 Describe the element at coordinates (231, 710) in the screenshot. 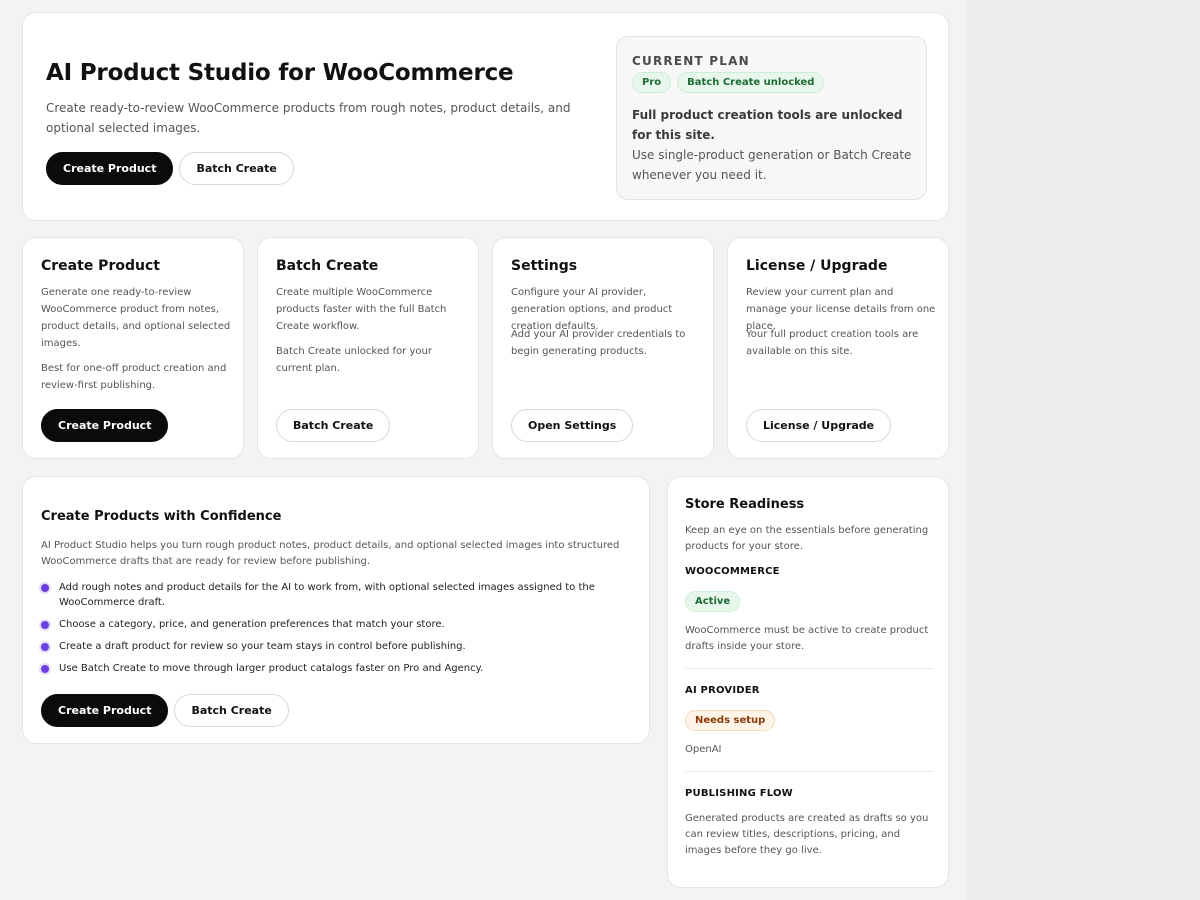

I see `confidence-batch-create-button: Batch Create` at that location.